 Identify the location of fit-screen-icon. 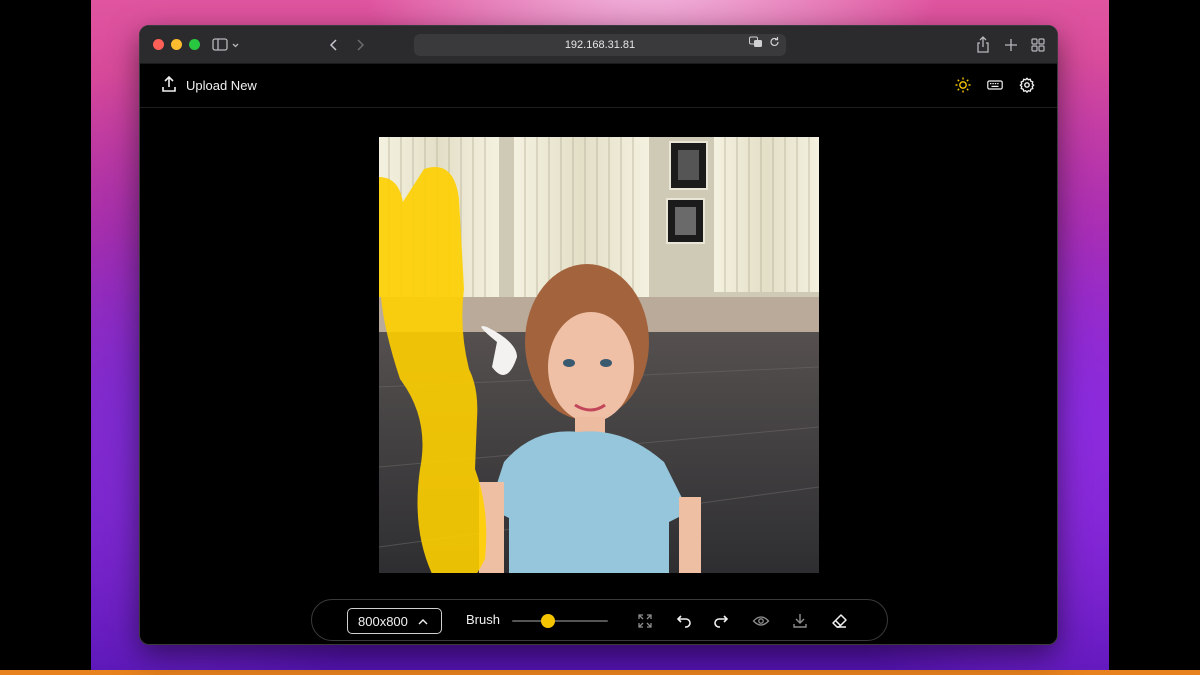
(645, 621).